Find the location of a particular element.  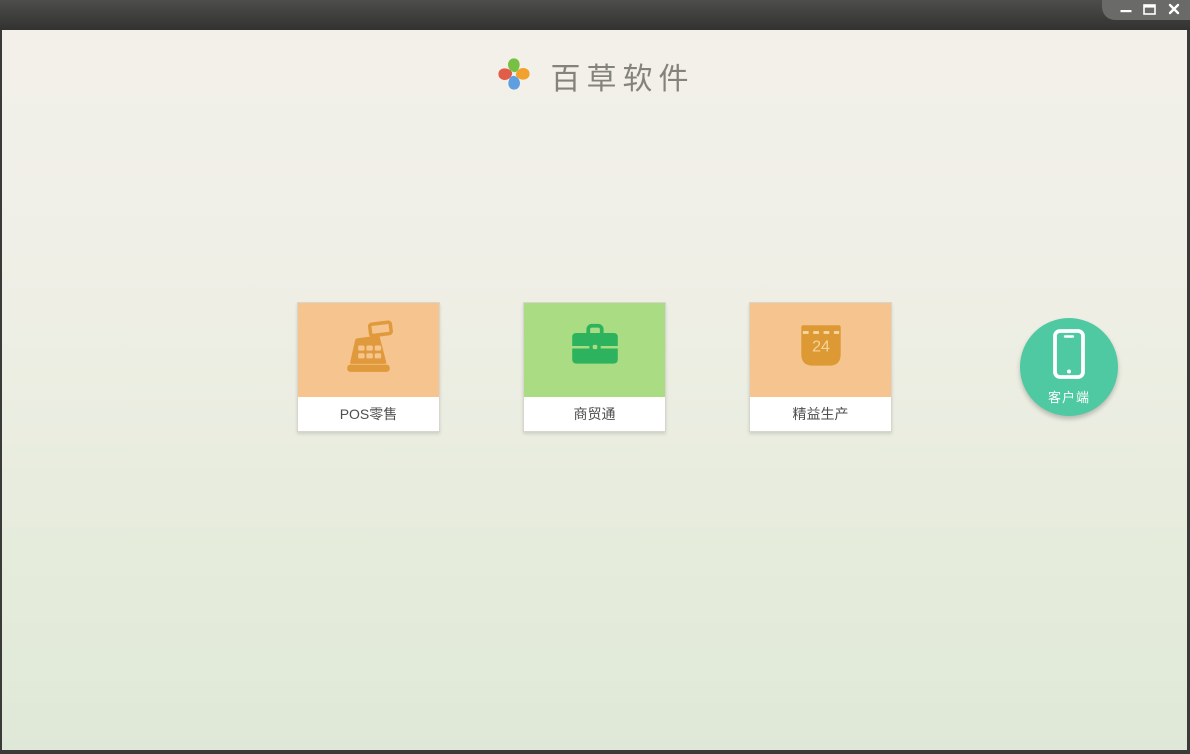

product-card-pos-retail: POS零售 is located at coordinates (368, 367).